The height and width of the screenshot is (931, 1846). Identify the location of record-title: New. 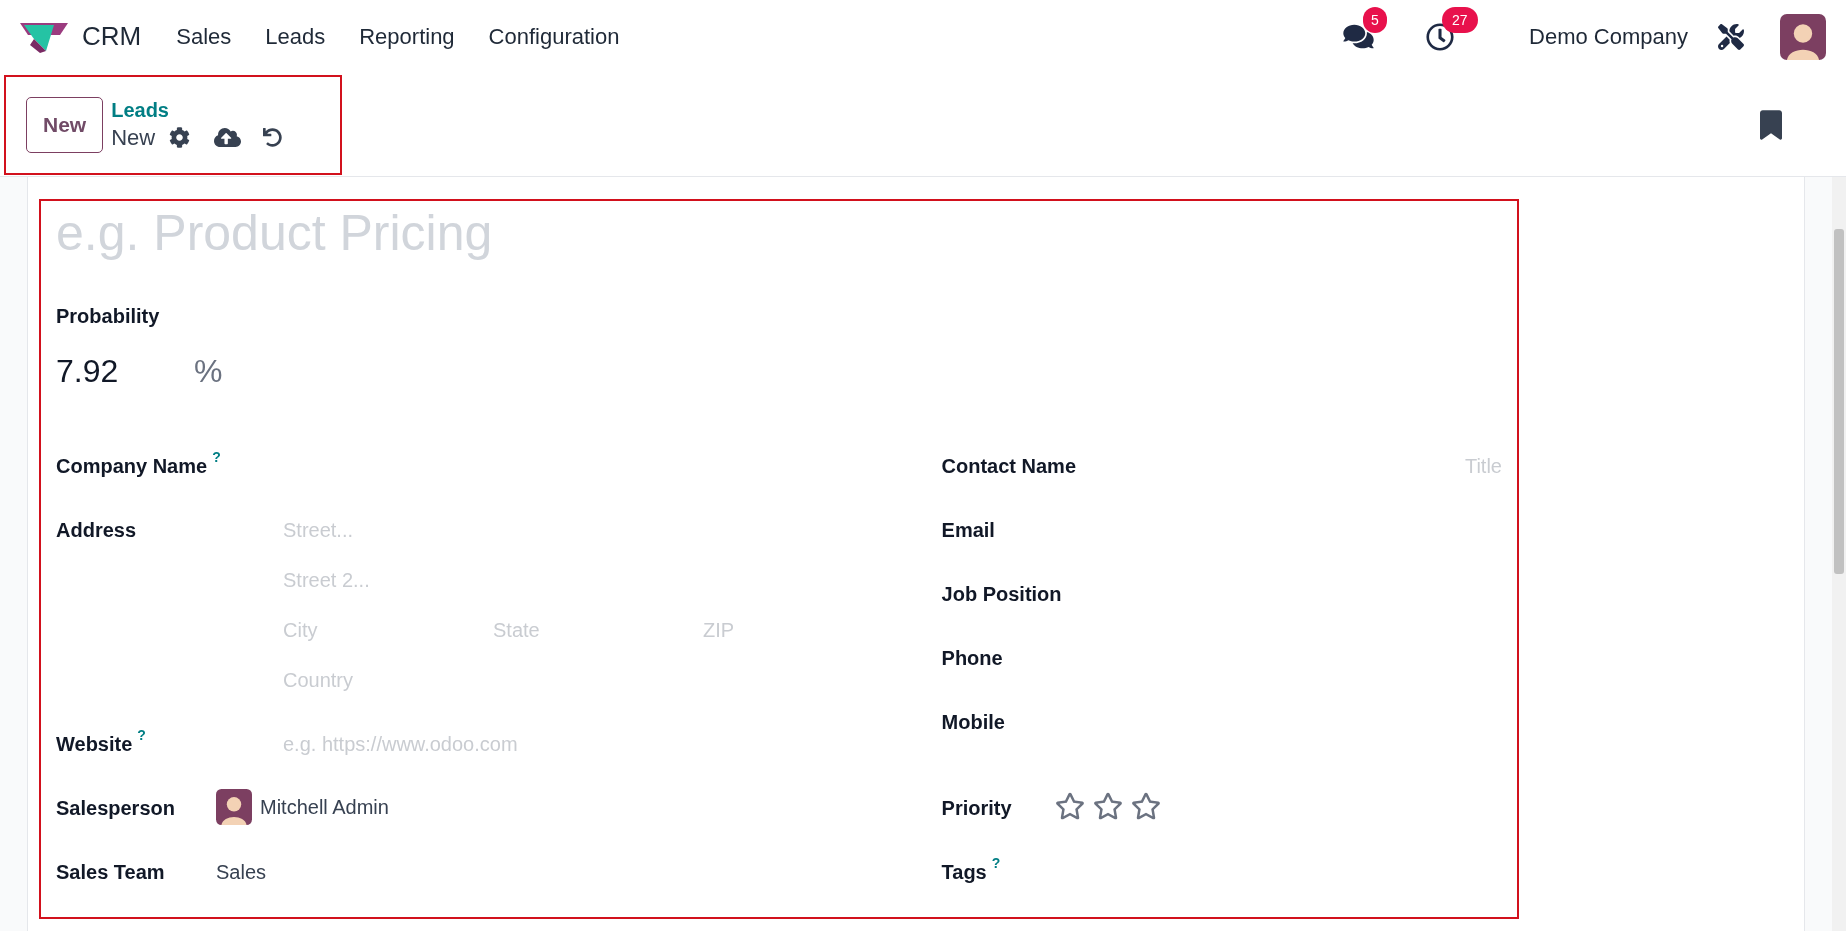
(133, 137).